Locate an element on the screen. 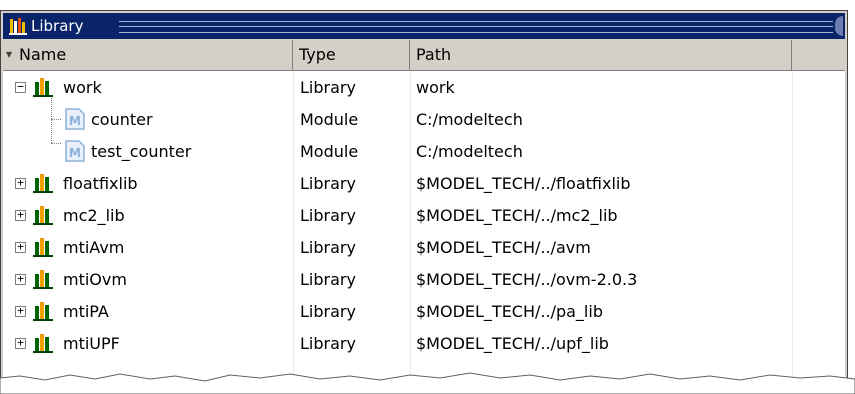 The image size is (855, 394). row-path: $MODEL_TECH/../pa_lib is located at coordinates (509, 311).